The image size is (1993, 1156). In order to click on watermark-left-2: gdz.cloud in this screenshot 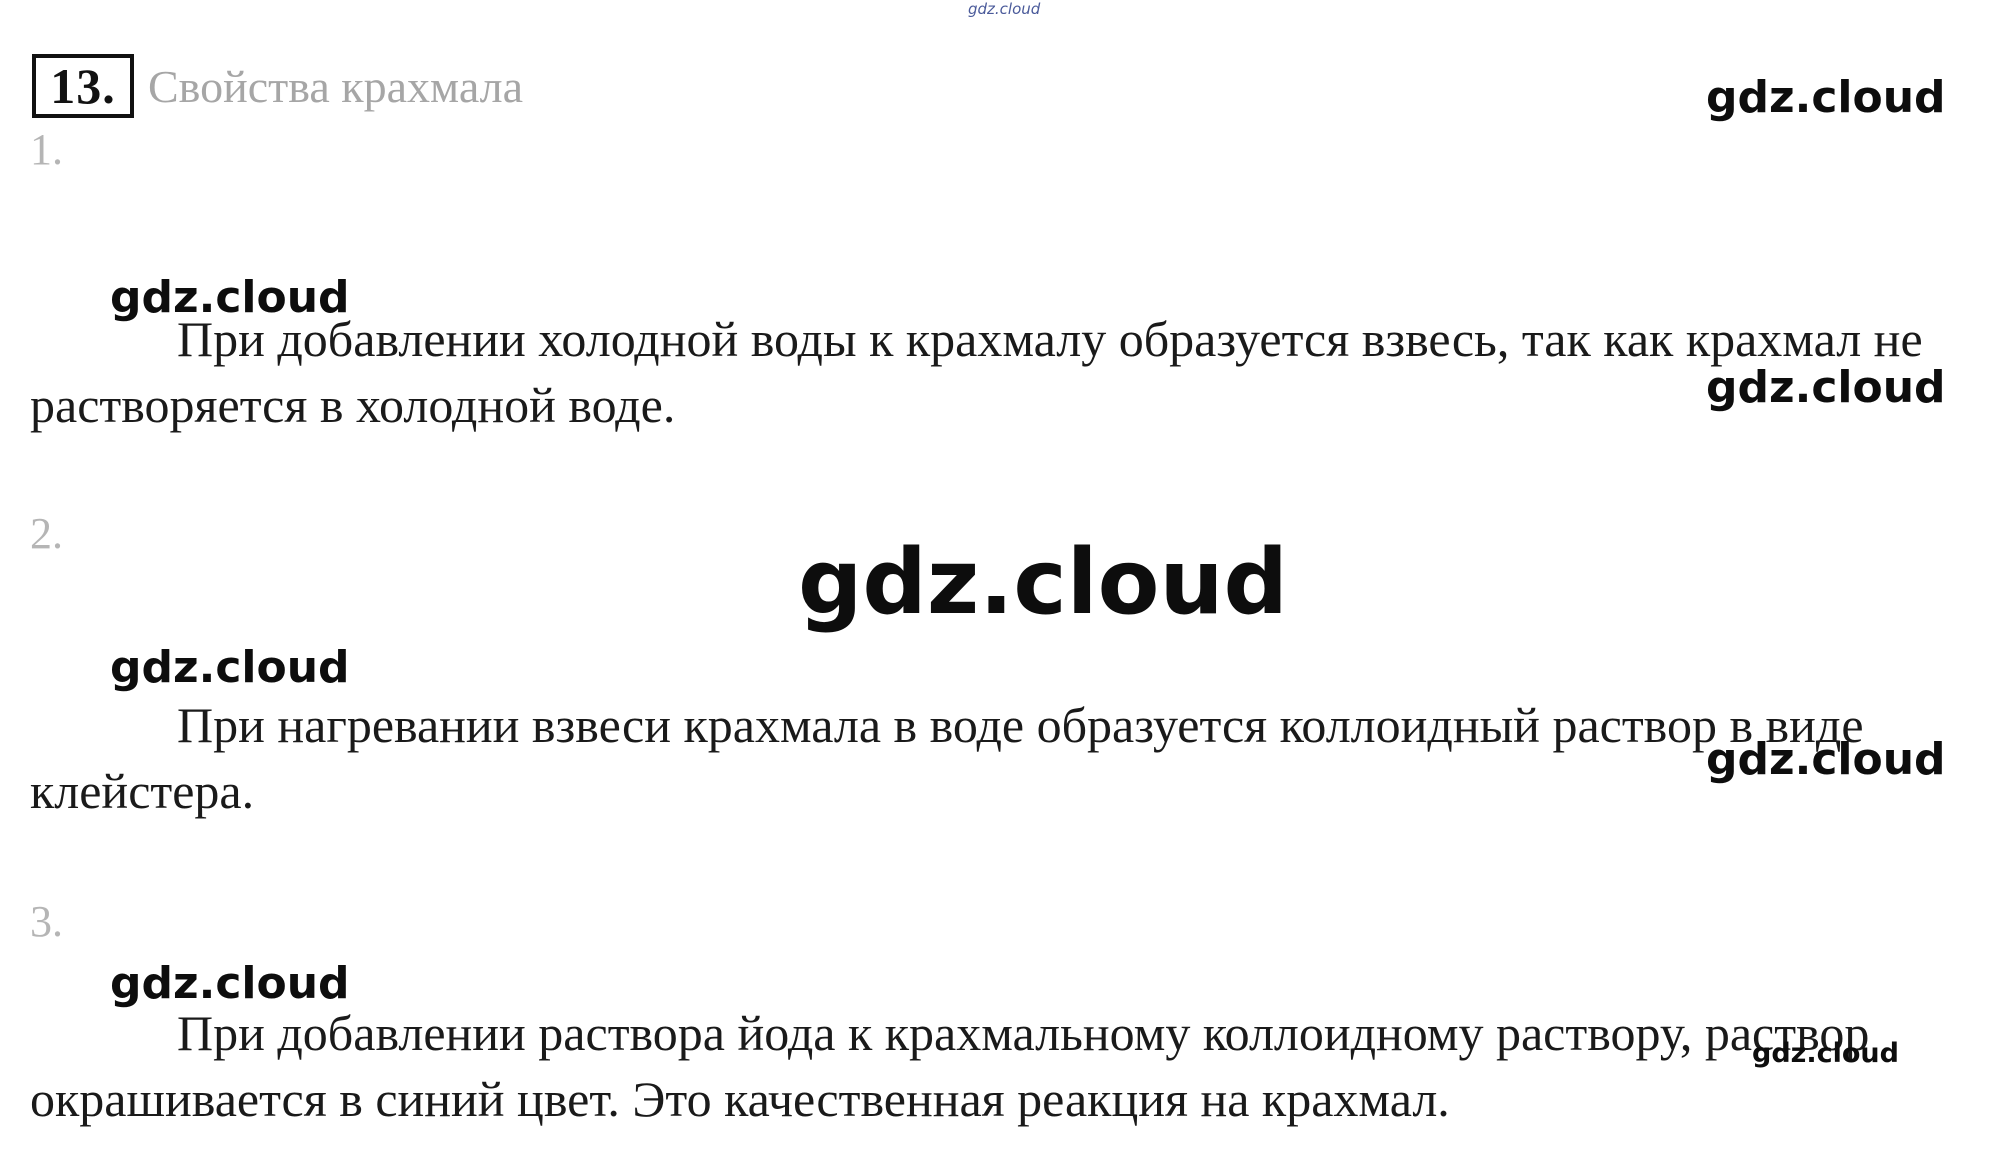, I will do `click(230, 667)`.